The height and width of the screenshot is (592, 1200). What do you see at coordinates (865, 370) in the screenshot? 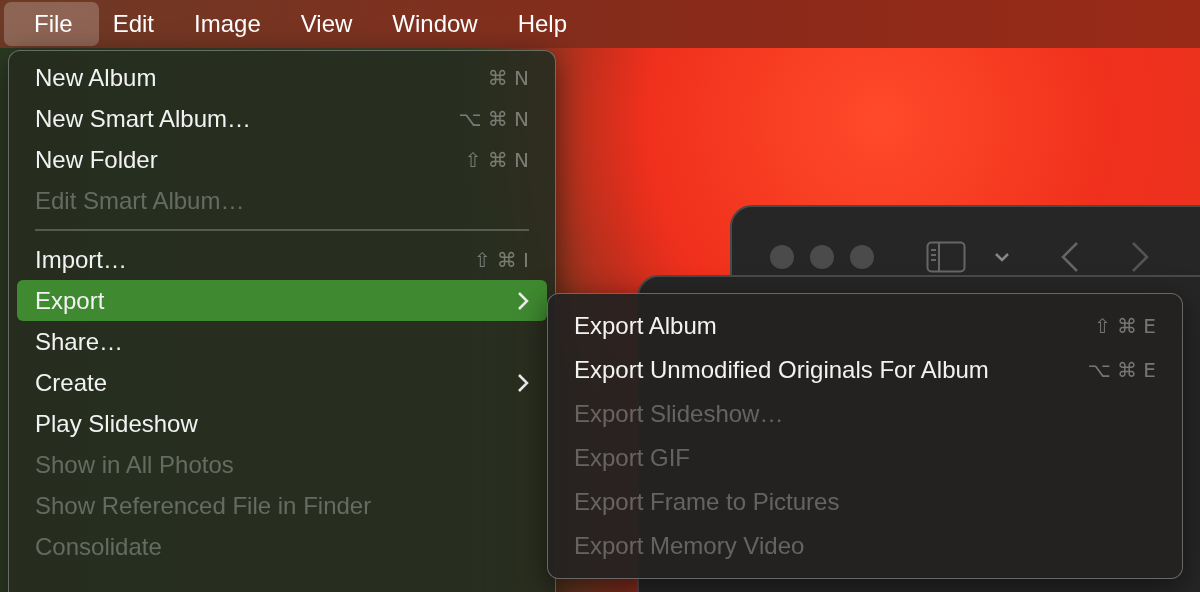
I see `menu-item: Export Unmodified Originals For Album ⌥ ⌘ E` at bounding box center [865, 370].